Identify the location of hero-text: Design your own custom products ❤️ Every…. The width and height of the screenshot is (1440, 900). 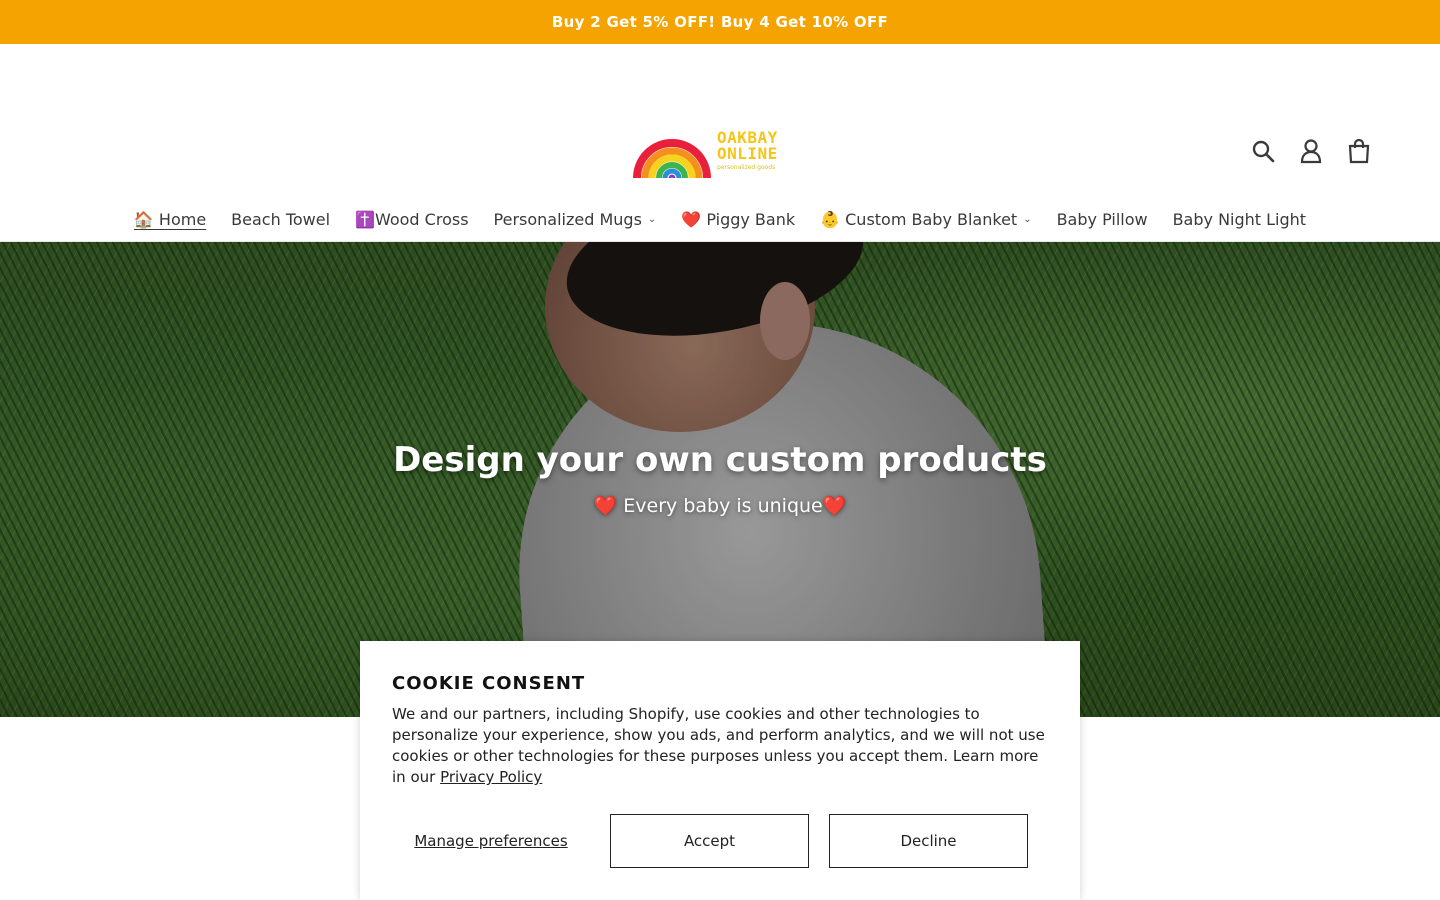
(720, 478).